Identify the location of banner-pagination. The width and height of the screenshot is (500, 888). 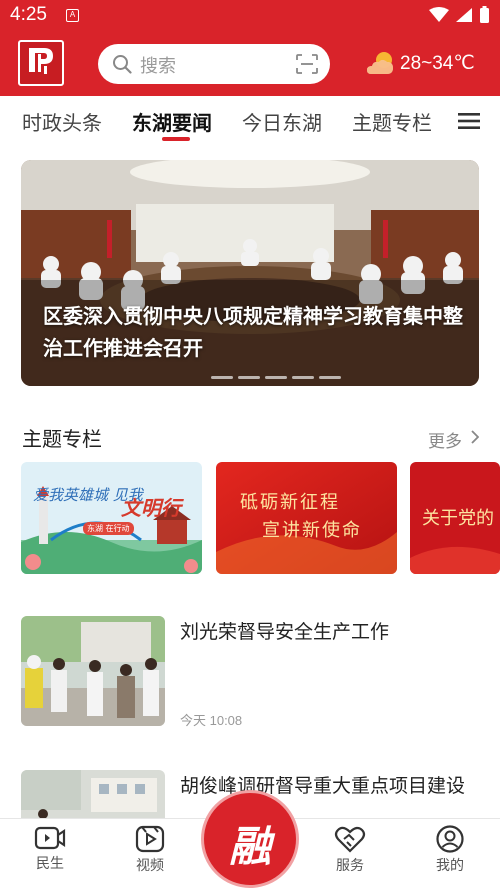
(276, 377).